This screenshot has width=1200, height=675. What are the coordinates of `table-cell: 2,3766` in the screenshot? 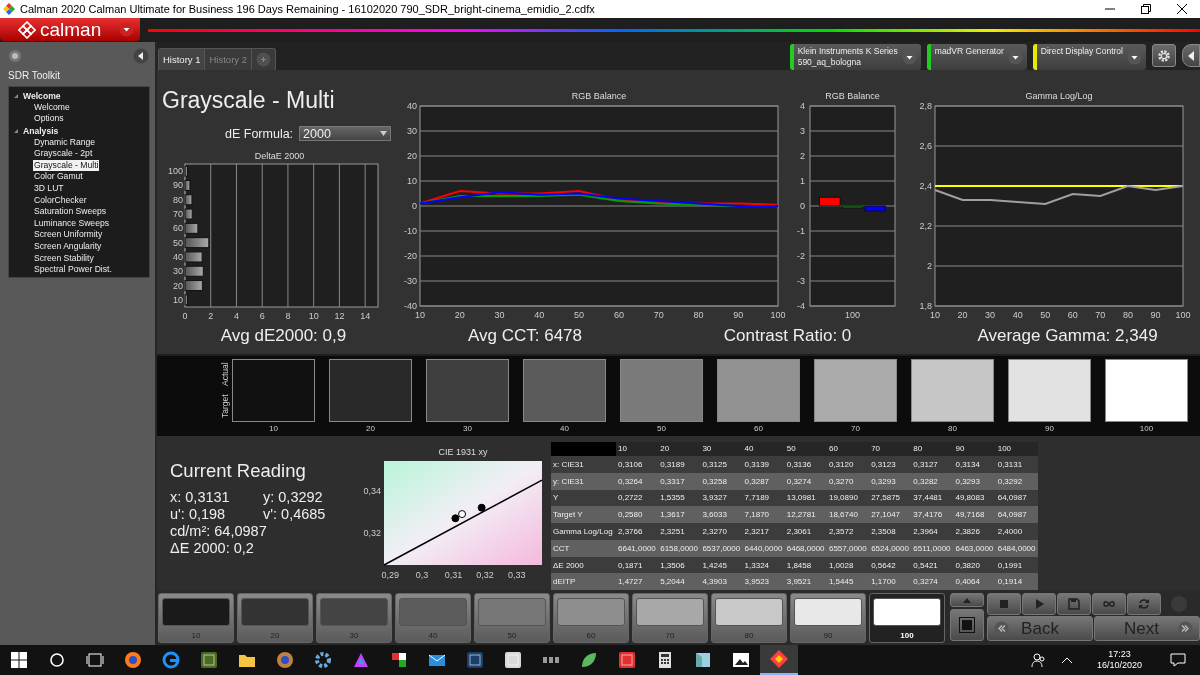 It's located at (637, 531).